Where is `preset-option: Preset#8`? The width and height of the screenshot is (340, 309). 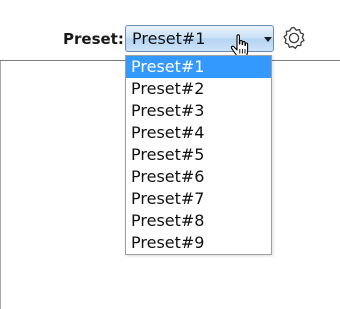
preset-option: Preset#8 is located at coordinates (198, 221).